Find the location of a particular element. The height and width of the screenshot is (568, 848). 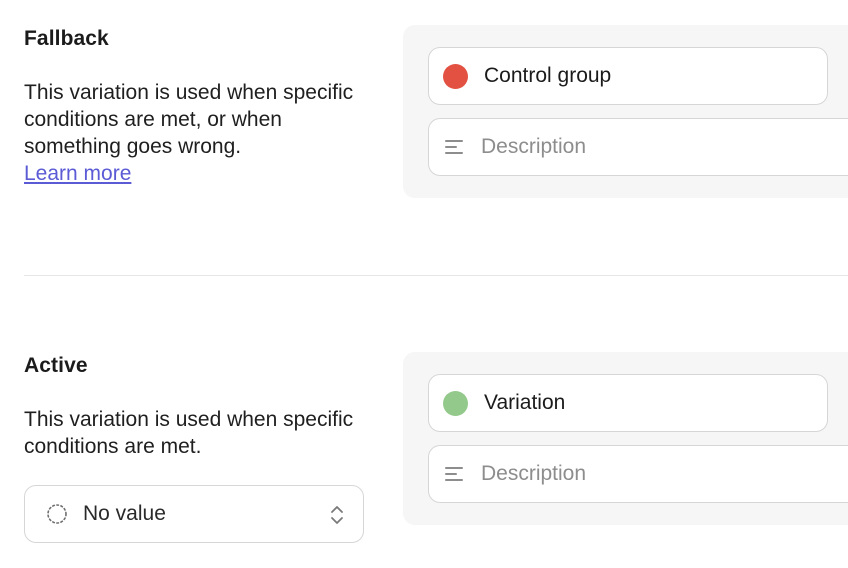

fallback-name-value: Control group is located at coordinates (548, 75).